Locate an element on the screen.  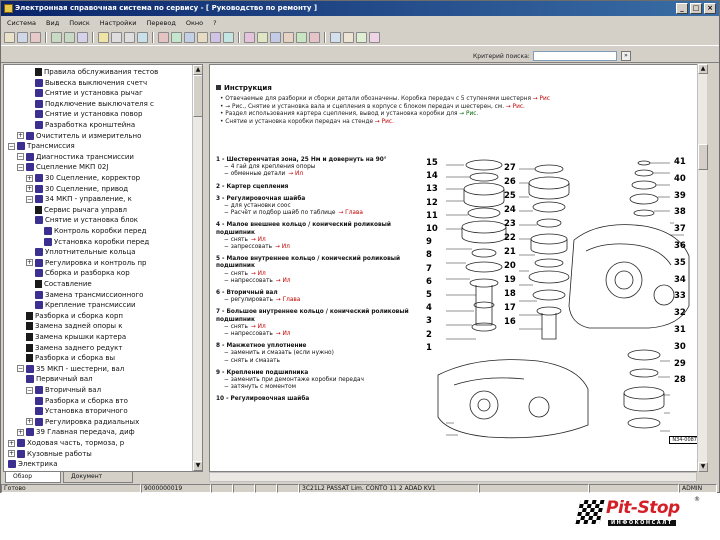
tree-item: + Регулировка радиальных is located at coordinates (82, 422).